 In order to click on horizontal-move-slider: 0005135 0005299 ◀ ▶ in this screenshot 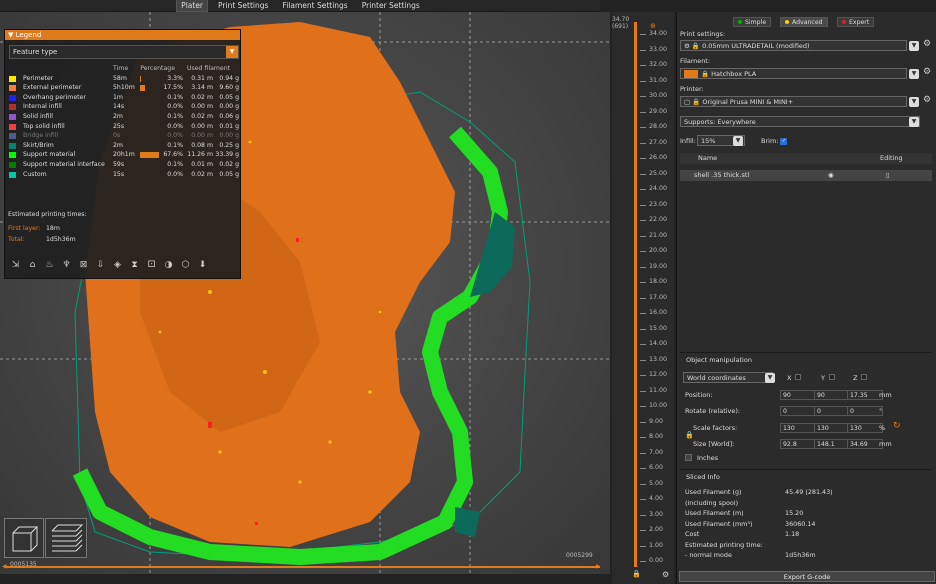, I will do `click(302, 563)`.